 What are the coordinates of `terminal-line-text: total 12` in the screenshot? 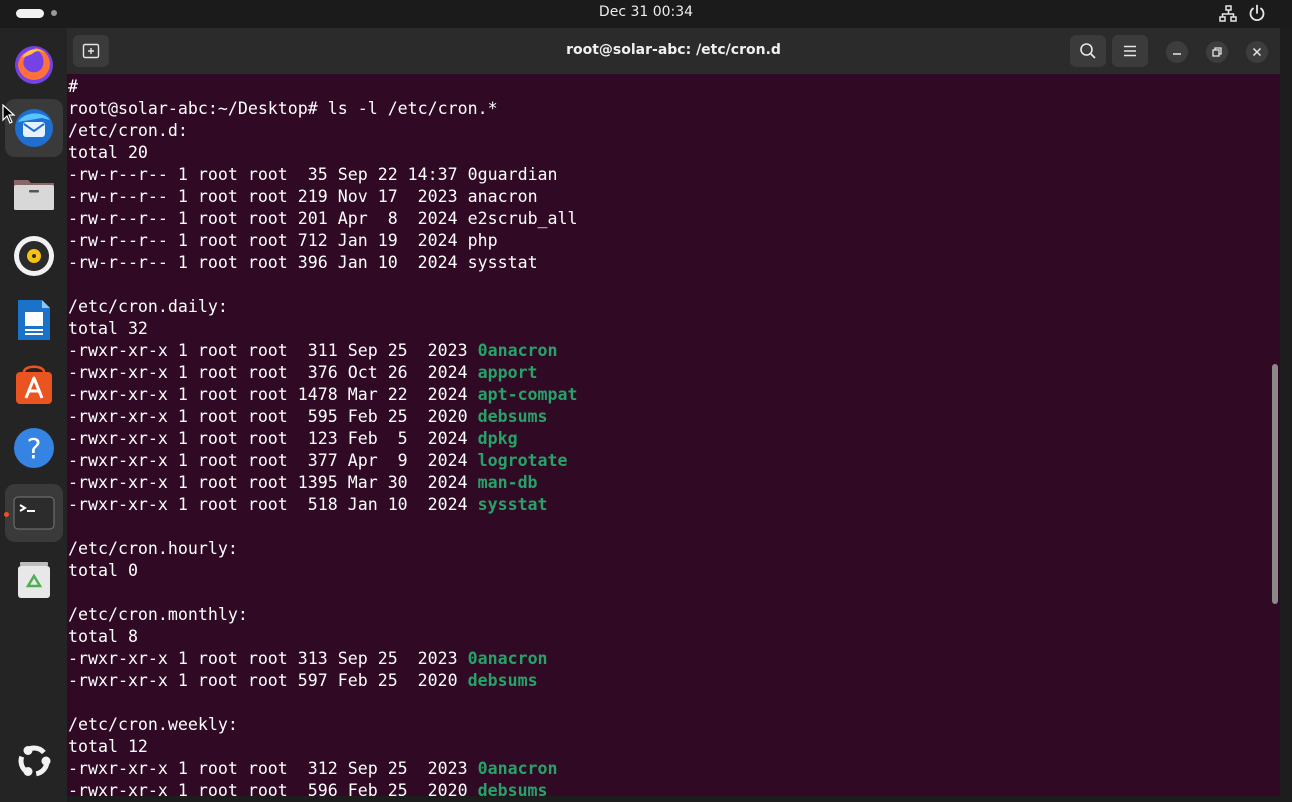 It's located at (108, 746).